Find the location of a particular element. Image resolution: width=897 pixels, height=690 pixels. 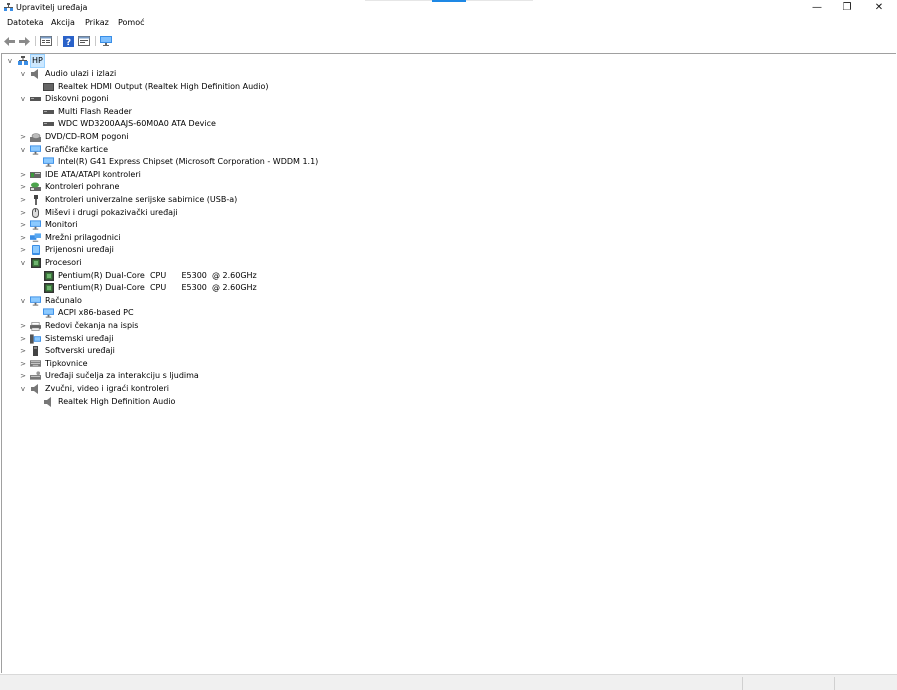

software-device-icon is located at coordinates (35, 351).